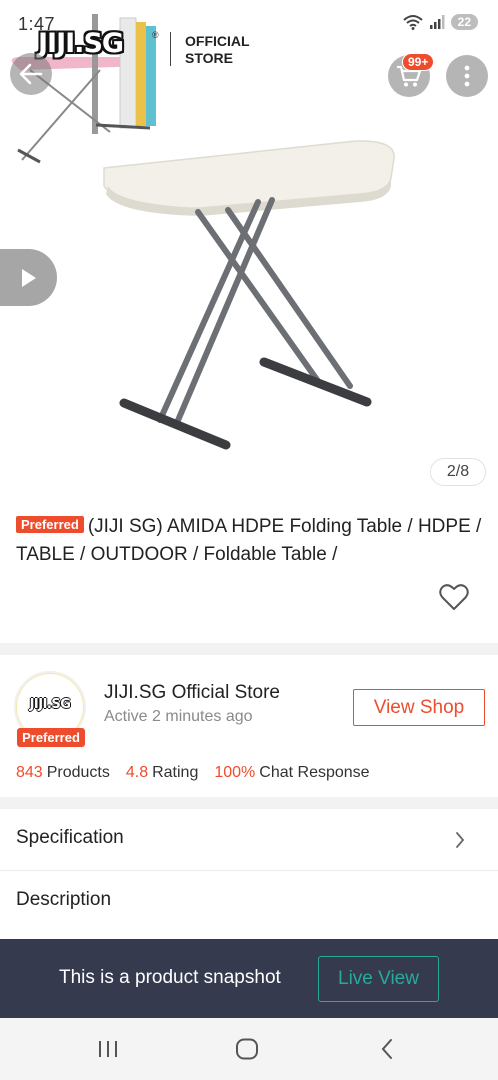 The width and height of the screenshot is (498, 1080). I want to click on status-icons: 22, so click(440, 22).